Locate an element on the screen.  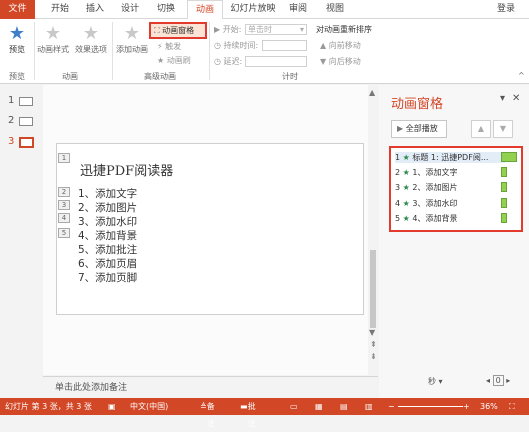
bullet-item: 5、添加批注 is located at coordinates (107, 249).